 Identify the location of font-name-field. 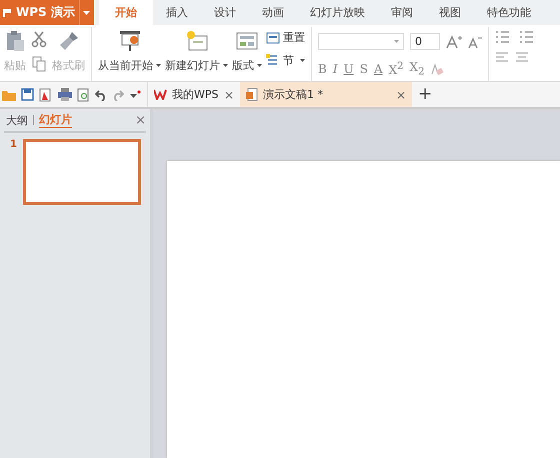
(361, 41).